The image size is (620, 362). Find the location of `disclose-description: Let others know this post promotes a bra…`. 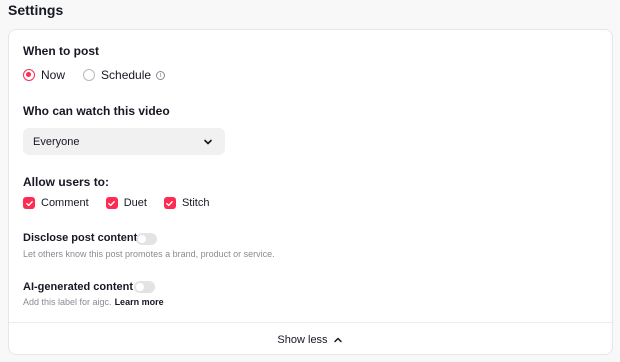

disclose-description: Let others know this post promotes a bra… is located at coordinates (149, 254).